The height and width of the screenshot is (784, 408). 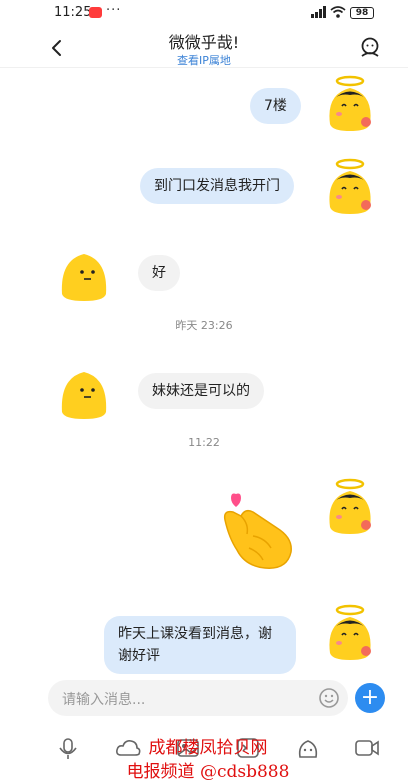 I want to click on finger-heart-sticker, so click(x=258, y=531).